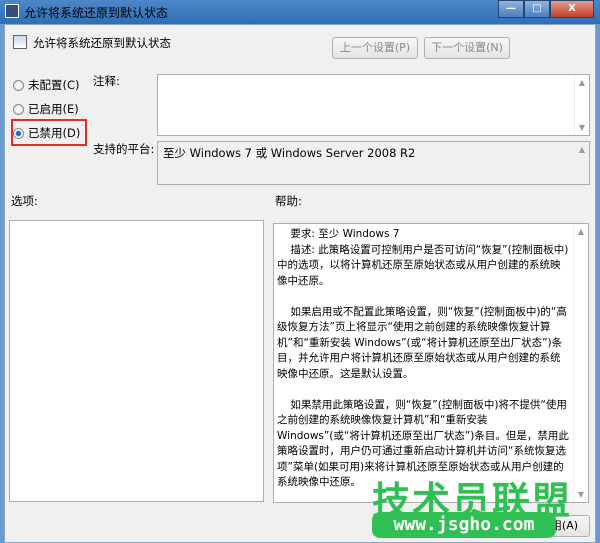 The width and height of the screenshot is (600, 543). I want to click on radio-enabled: 已启用(E), so click(46, 109).